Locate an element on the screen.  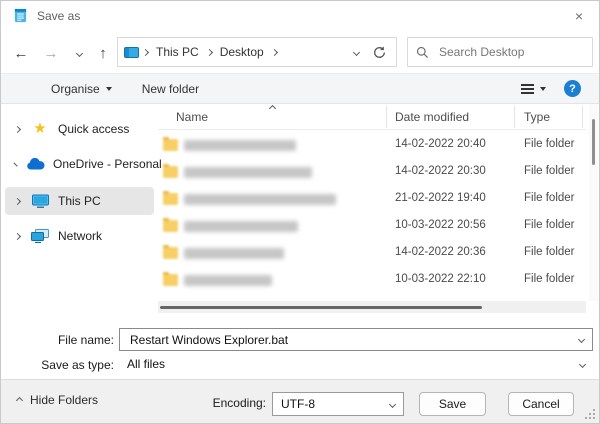
resize-grip is located at coordinates (590, 414).